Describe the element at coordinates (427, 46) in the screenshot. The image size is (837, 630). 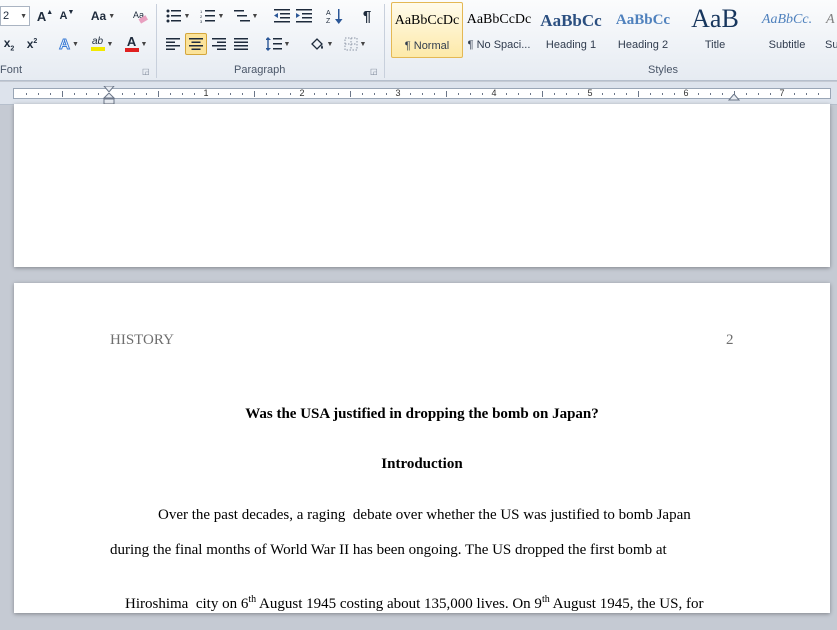
I see `style-name: ¶ Normal` at that location.